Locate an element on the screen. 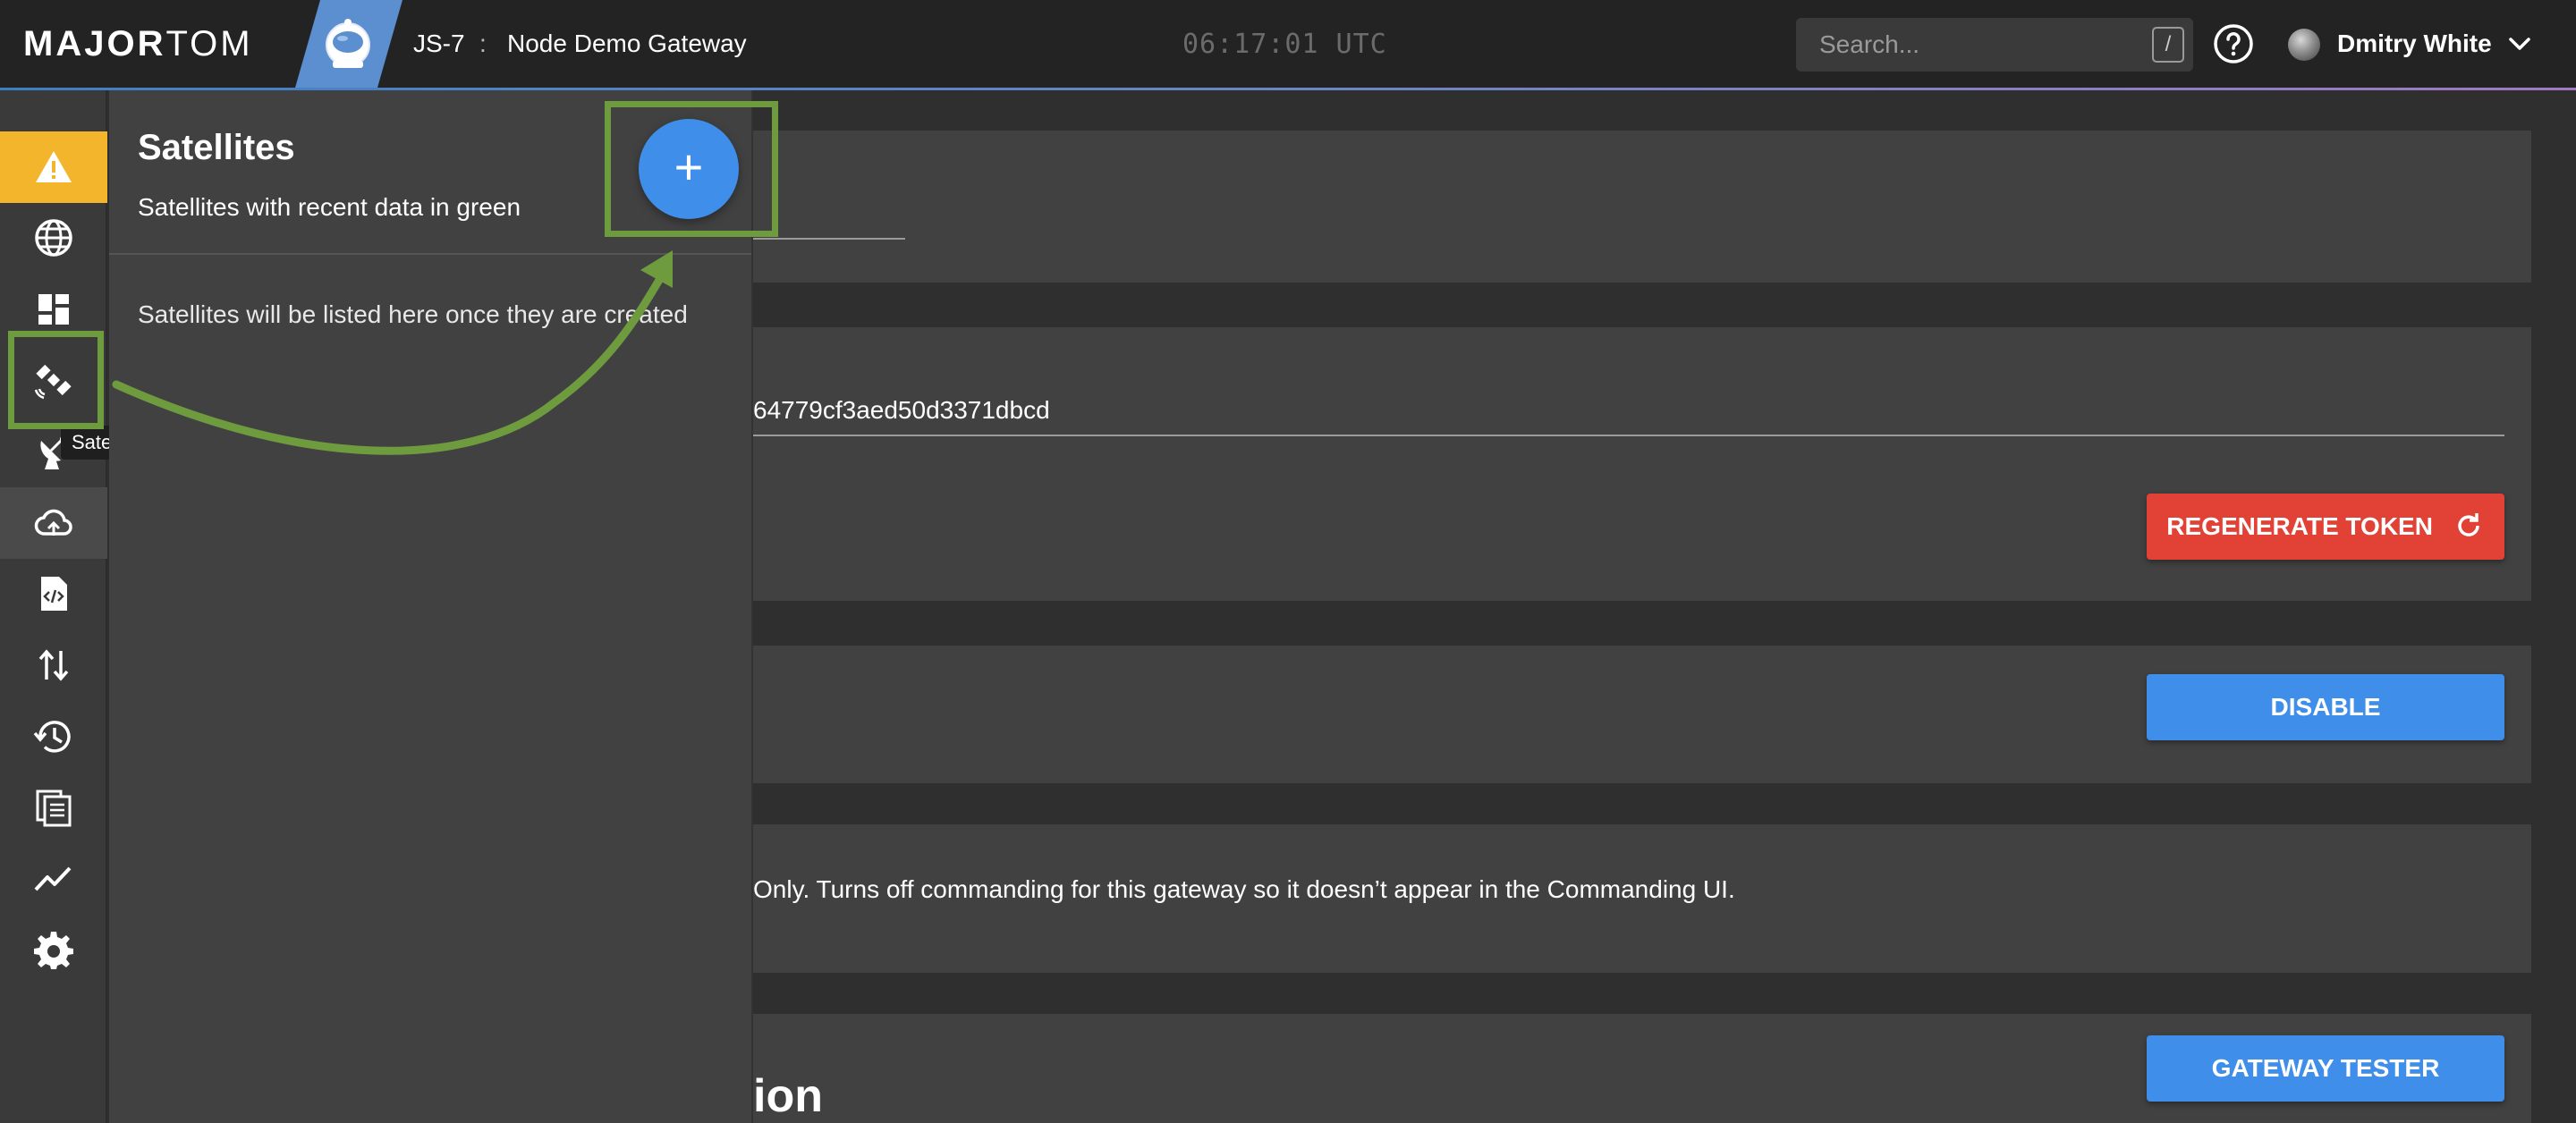 Image resolution: width=2576 pixels, height=1123 pixels. nav-item-documents is located at coordinates (53, 807).